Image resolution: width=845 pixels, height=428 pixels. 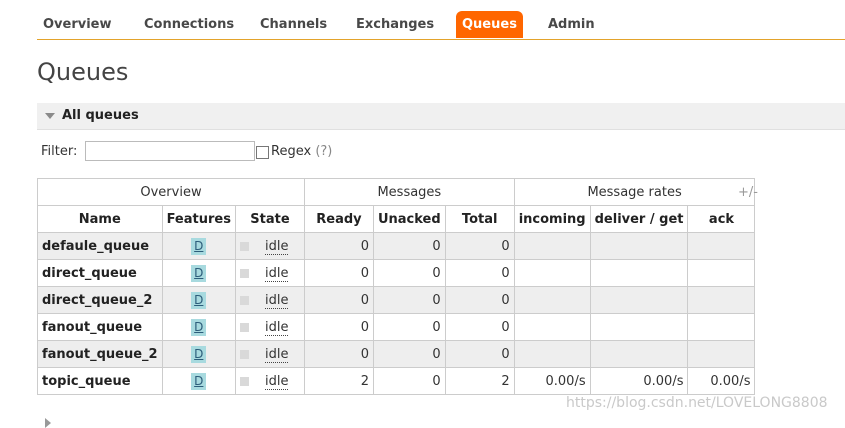 What do you see at coordinates (323, 151) in the screenshot?
I see `regex-help-link: (?)` at bounding box center [323, 151].